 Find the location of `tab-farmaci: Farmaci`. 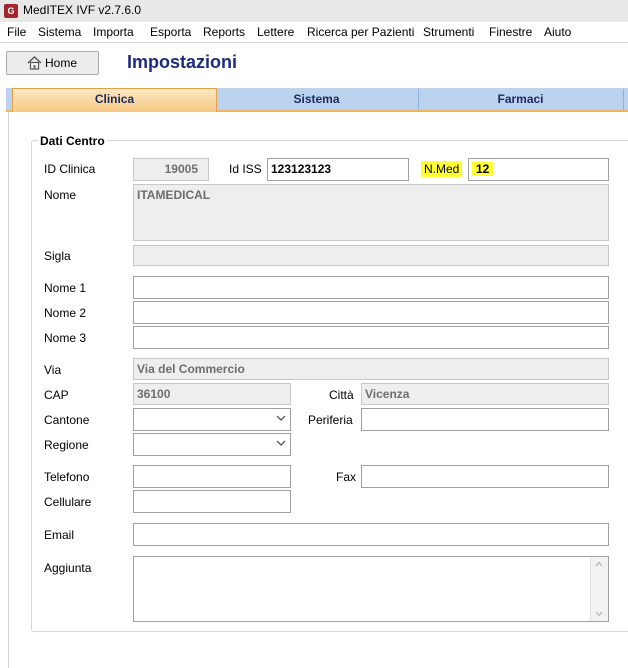

tab-farmaci: Farmaci is located at coordinates (521, 99).